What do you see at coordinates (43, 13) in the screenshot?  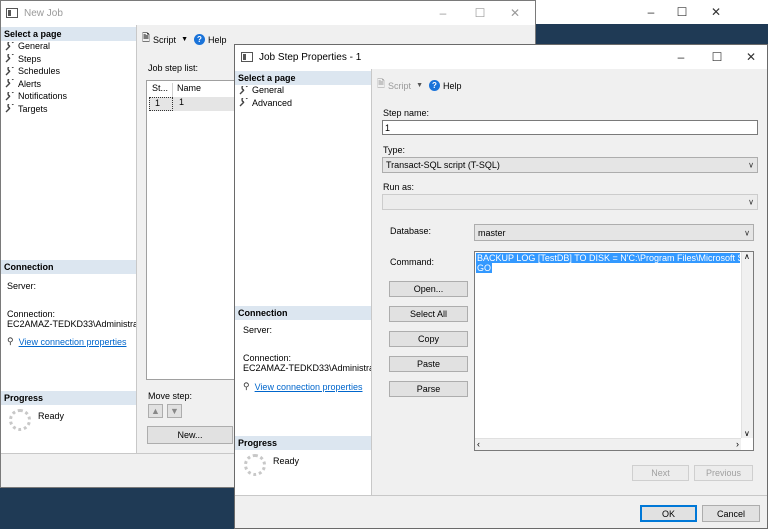 I see `new-job-title: New Job` at bounding box center [43, 13].